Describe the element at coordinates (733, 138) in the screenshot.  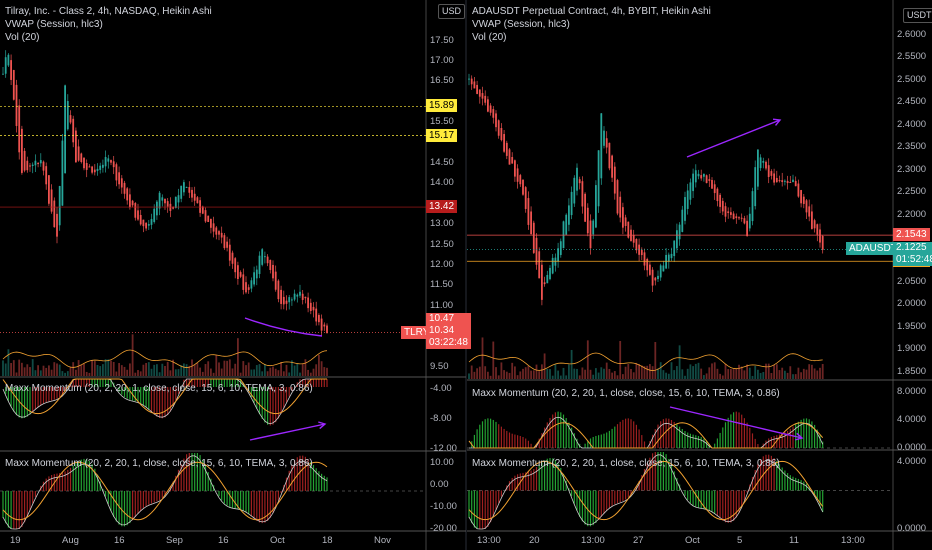
I see `right-divergence-arrow` at that location.